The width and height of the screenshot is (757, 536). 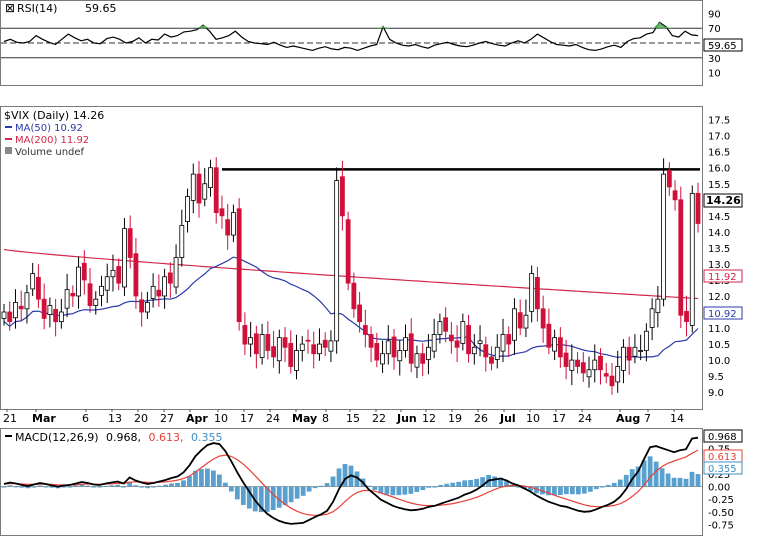 What do you see at coordinates (719, 121) in the screenshot?
I see `price-y-tick-label: 17.5` at bounding box center [719, 121].